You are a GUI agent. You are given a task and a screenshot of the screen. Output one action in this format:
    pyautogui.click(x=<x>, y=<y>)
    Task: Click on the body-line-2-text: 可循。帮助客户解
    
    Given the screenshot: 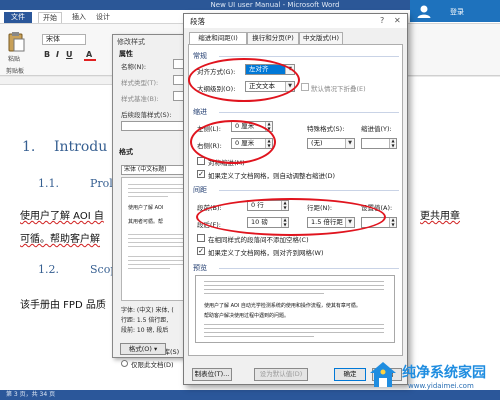 What is the action you would take?
    pyautogui.click(x=60, y=239)
    